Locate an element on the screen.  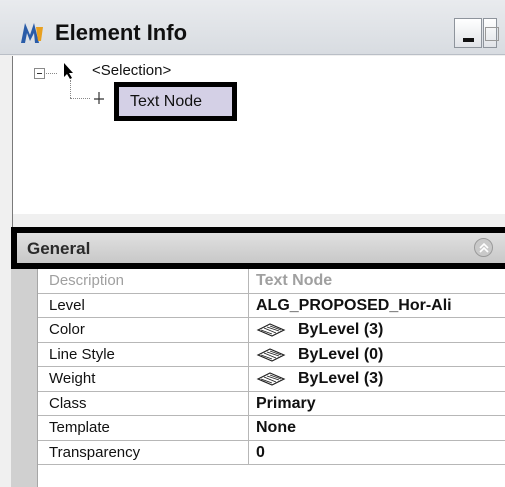
property-row-class: Class Primary is located at coordinates (271, 403).